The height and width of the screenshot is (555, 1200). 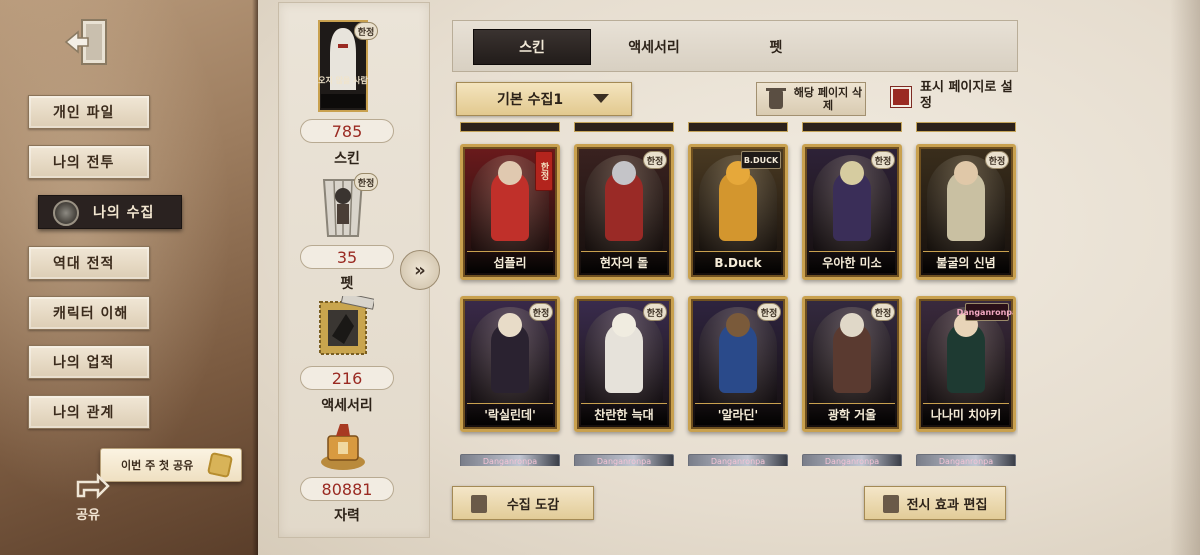 What do you see at coordinates (88, 515) in the screenshot?
I see `share-label: 공유` at bounding box center [88, 515].